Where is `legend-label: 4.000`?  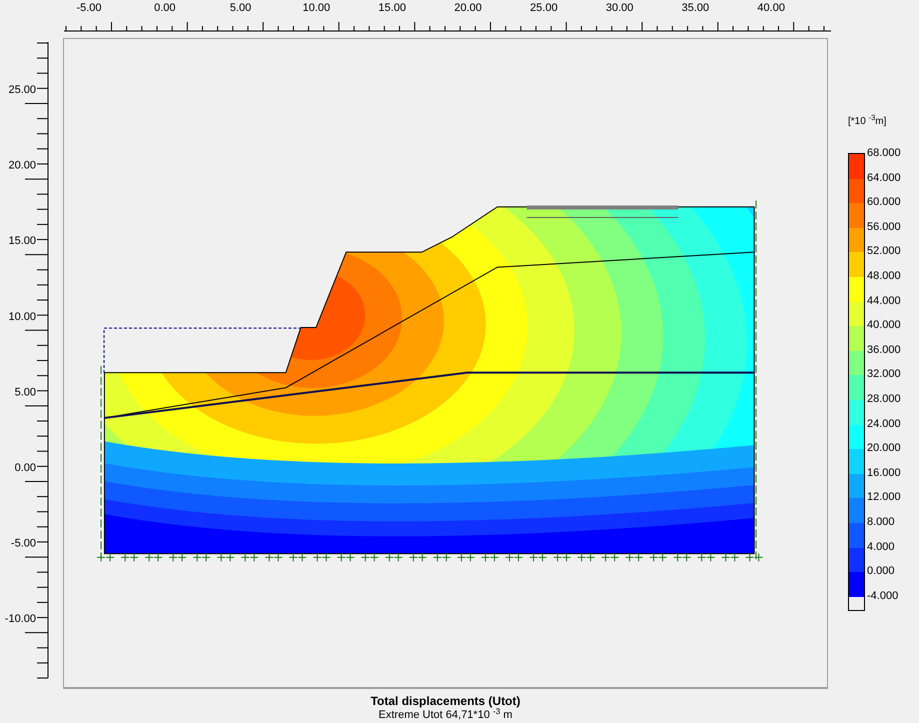
legend-label: 4.000 is located at coordinates (881, 547).